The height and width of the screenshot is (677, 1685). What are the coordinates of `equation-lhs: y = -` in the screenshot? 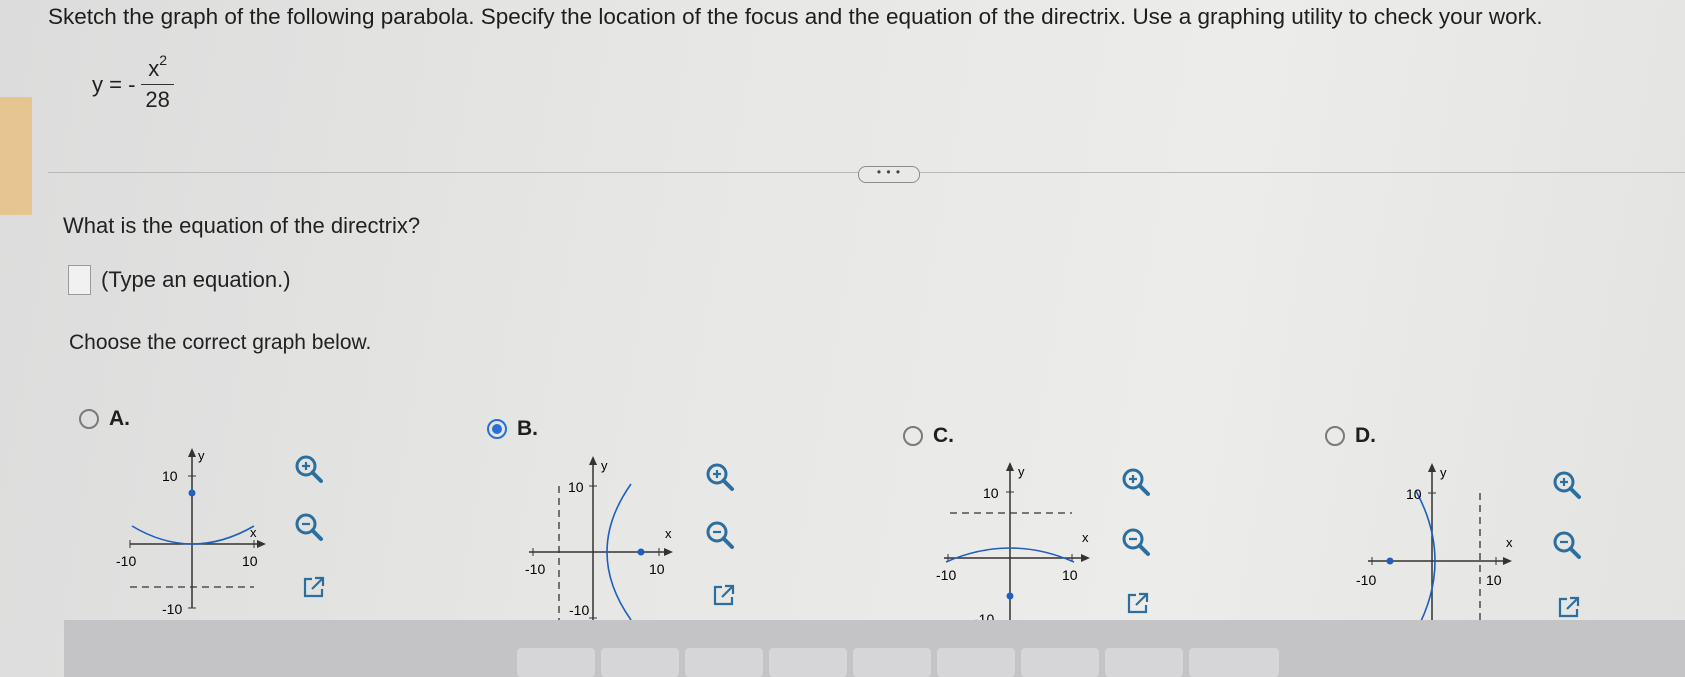 It's located at (114, 84).